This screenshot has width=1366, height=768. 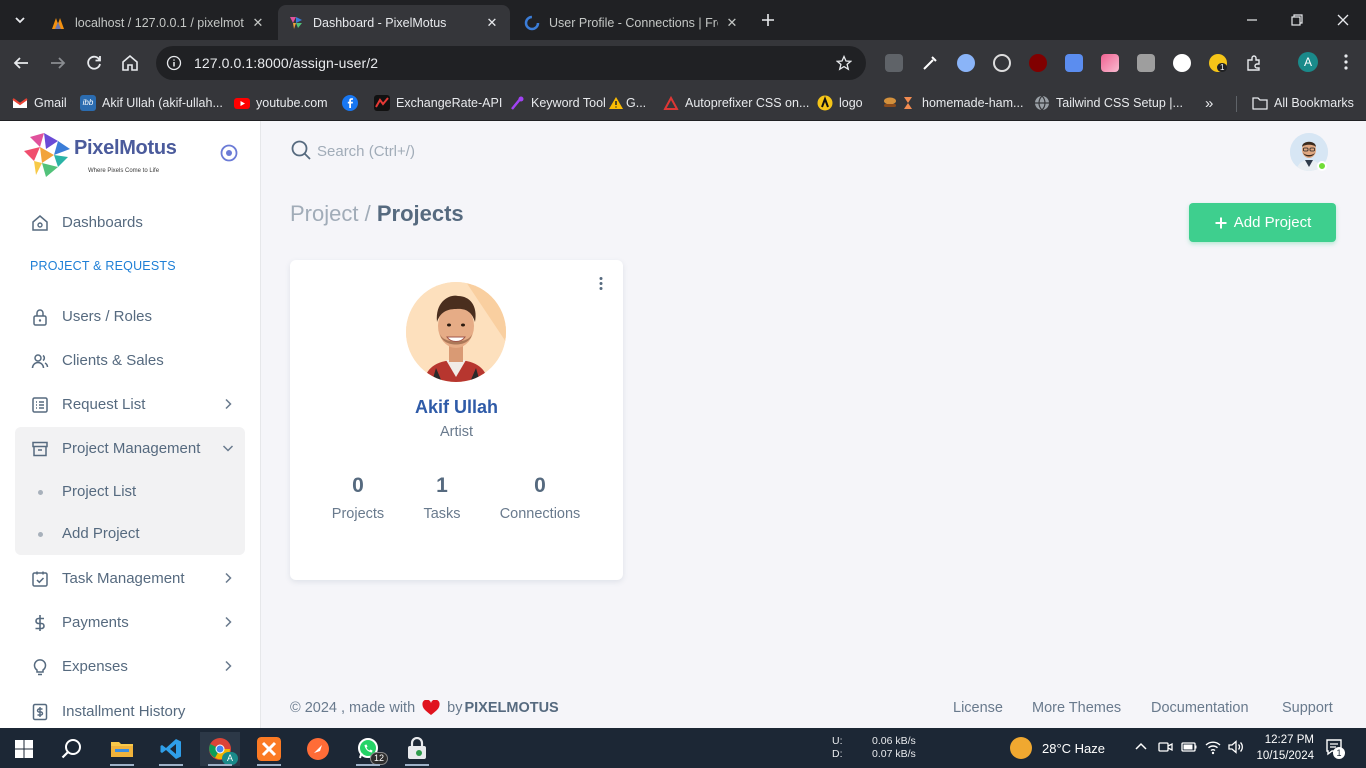 I want to click on browser-tab: localhost / 127.0.0.1 / pixelmotus ✕, so click(x=158, y=22).